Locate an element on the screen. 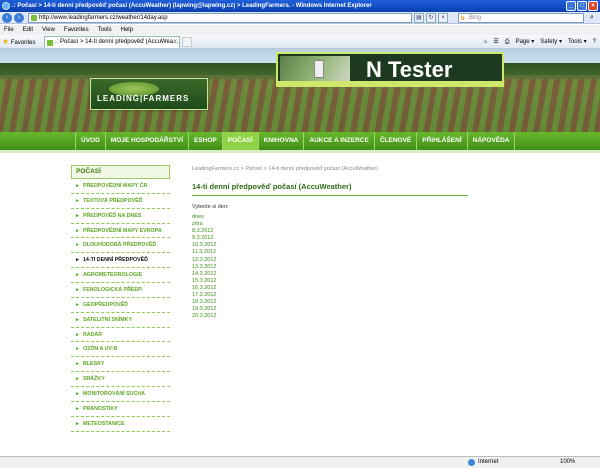  forward-button: › is located at coordinates (19, 18).